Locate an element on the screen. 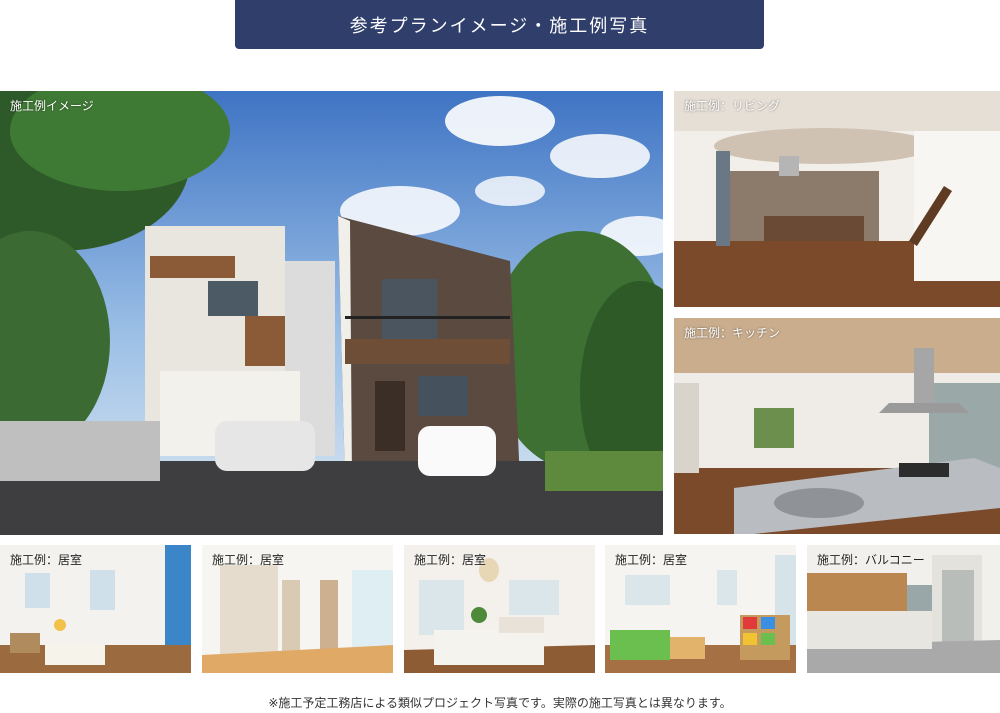  room4-photo: 施工例：居室 is located at coordinates (700, 609).